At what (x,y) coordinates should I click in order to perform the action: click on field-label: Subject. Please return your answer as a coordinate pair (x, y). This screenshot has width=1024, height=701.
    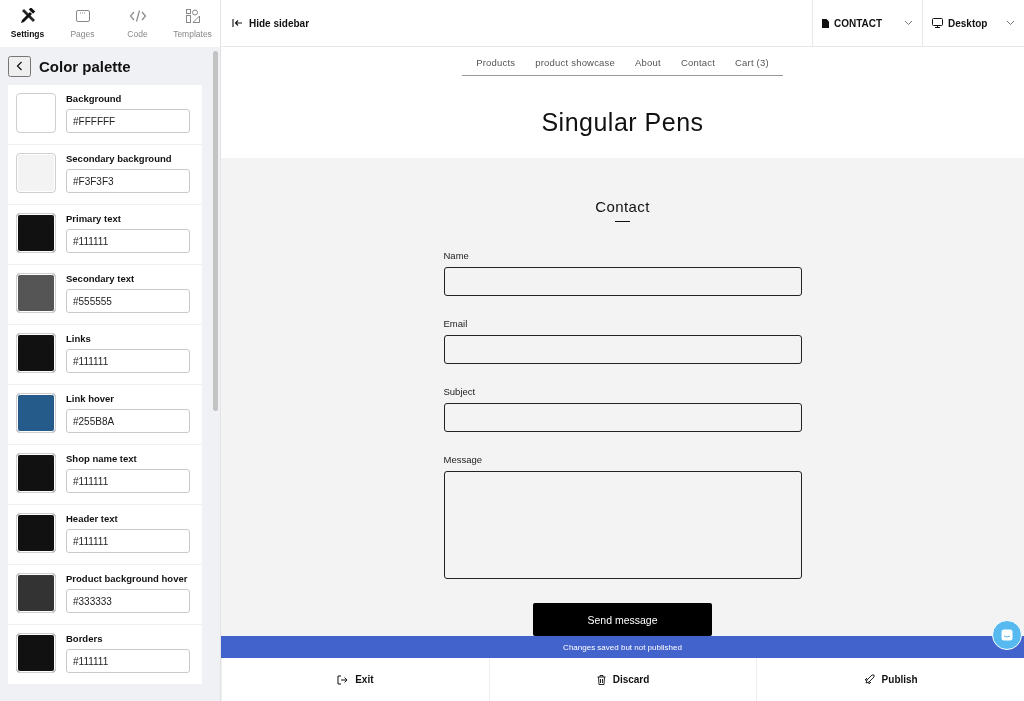
    Looking at the image, I should click on (460, 391).